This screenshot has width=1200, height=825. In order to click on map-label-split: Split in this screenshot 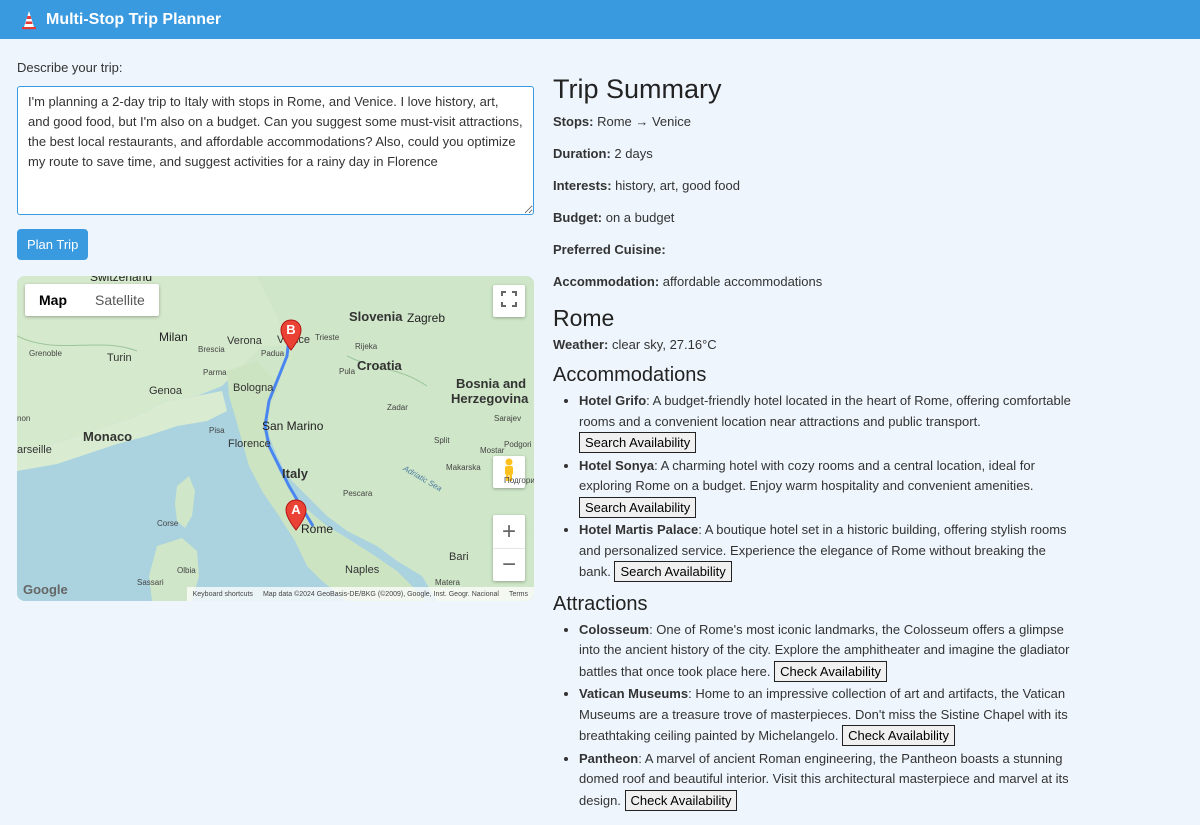, I will do `click(442, 440)`.